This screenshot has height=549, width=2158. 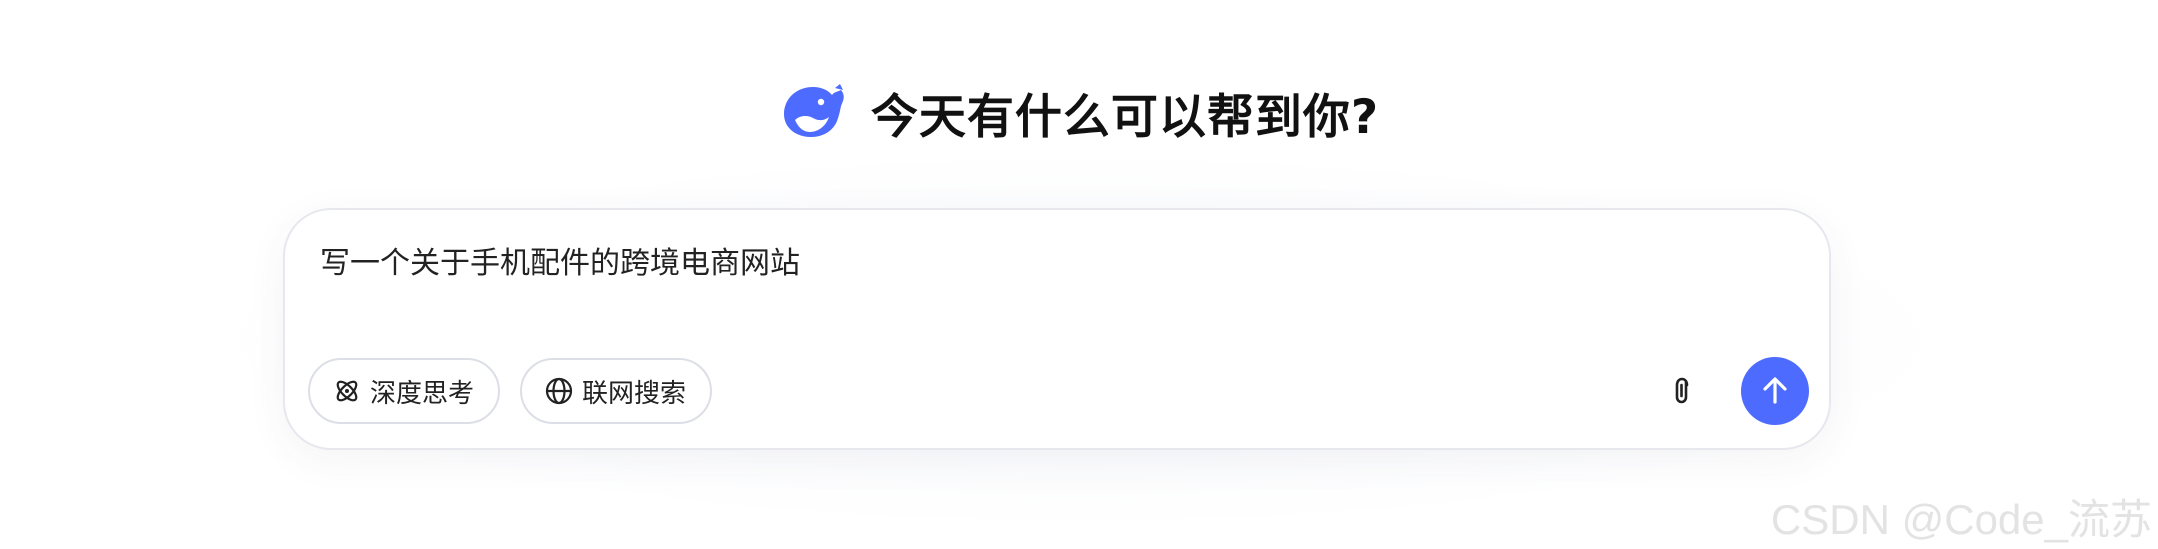 I want to click on header: 今天有什么可以帮到你?, so click(x=1079, y=112).